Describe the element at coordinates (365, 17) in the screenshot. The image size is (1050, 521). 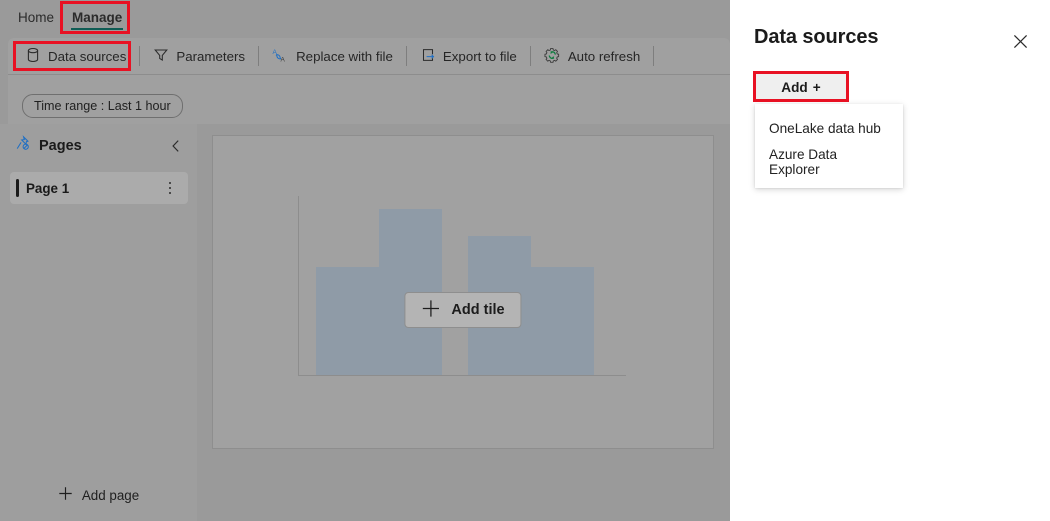
I see `ribbon-tabbar: Home Manage` at that location.